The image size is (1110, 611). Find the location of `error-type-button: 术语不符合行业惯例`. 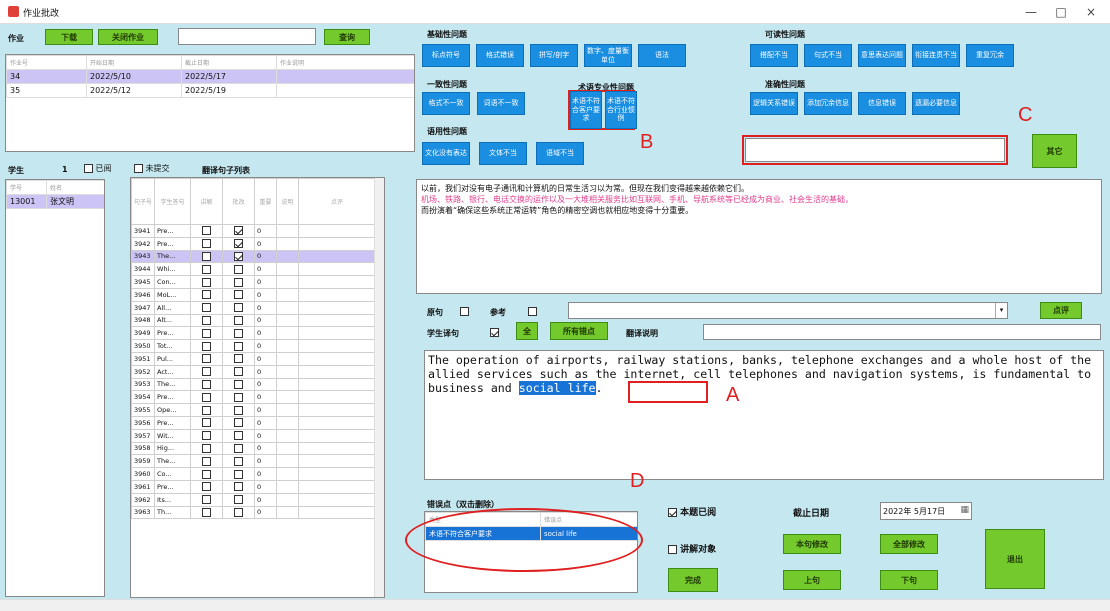

error-type-button: 术语不符合行业惯例 is located at coordinates (621, 110).